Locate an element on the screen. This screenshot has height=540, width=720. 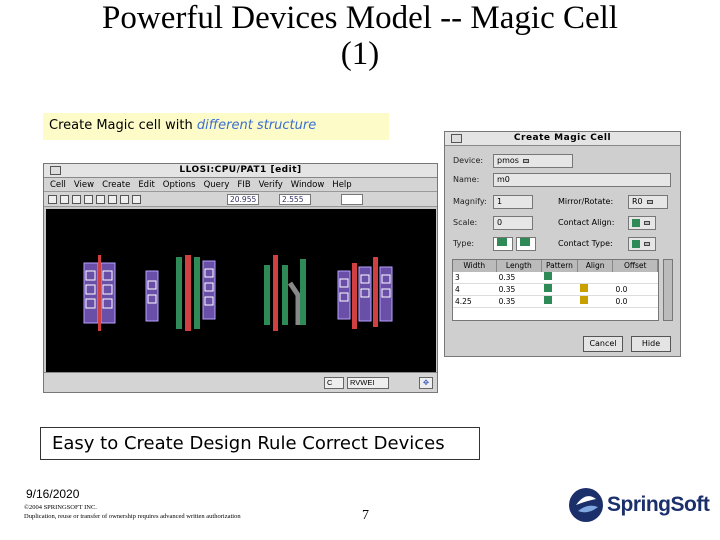
contact-align-label: Contact Align: is located at coordinates (586, 222).